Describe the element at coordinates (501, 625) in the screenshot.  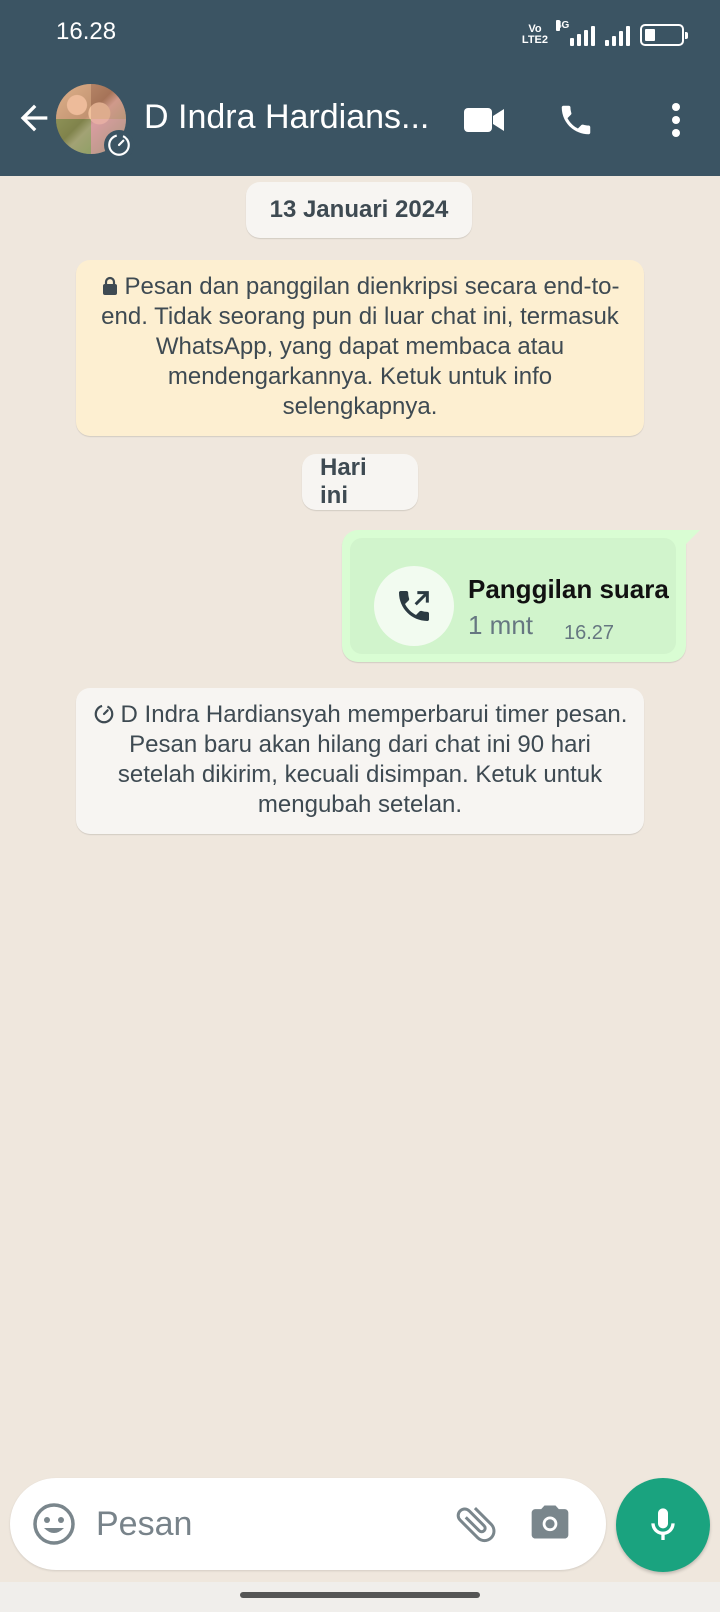
I see `call-duration: 1 mnt` at that location.